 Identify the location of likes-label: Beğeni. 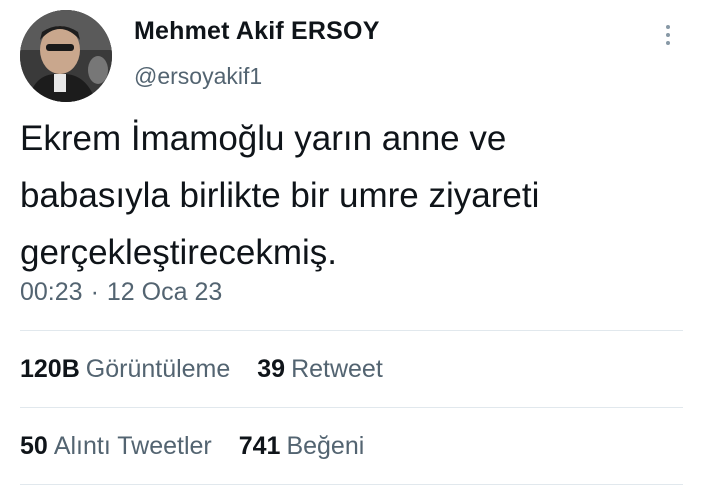
(325, 446).